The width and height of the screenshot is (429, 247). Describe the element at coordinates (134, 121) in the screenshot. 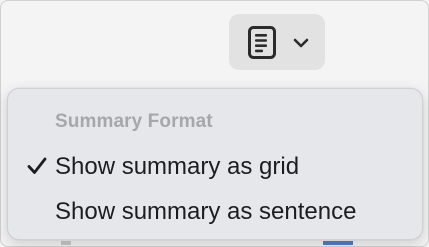

I see `menu-header: Summary Format` at that location.